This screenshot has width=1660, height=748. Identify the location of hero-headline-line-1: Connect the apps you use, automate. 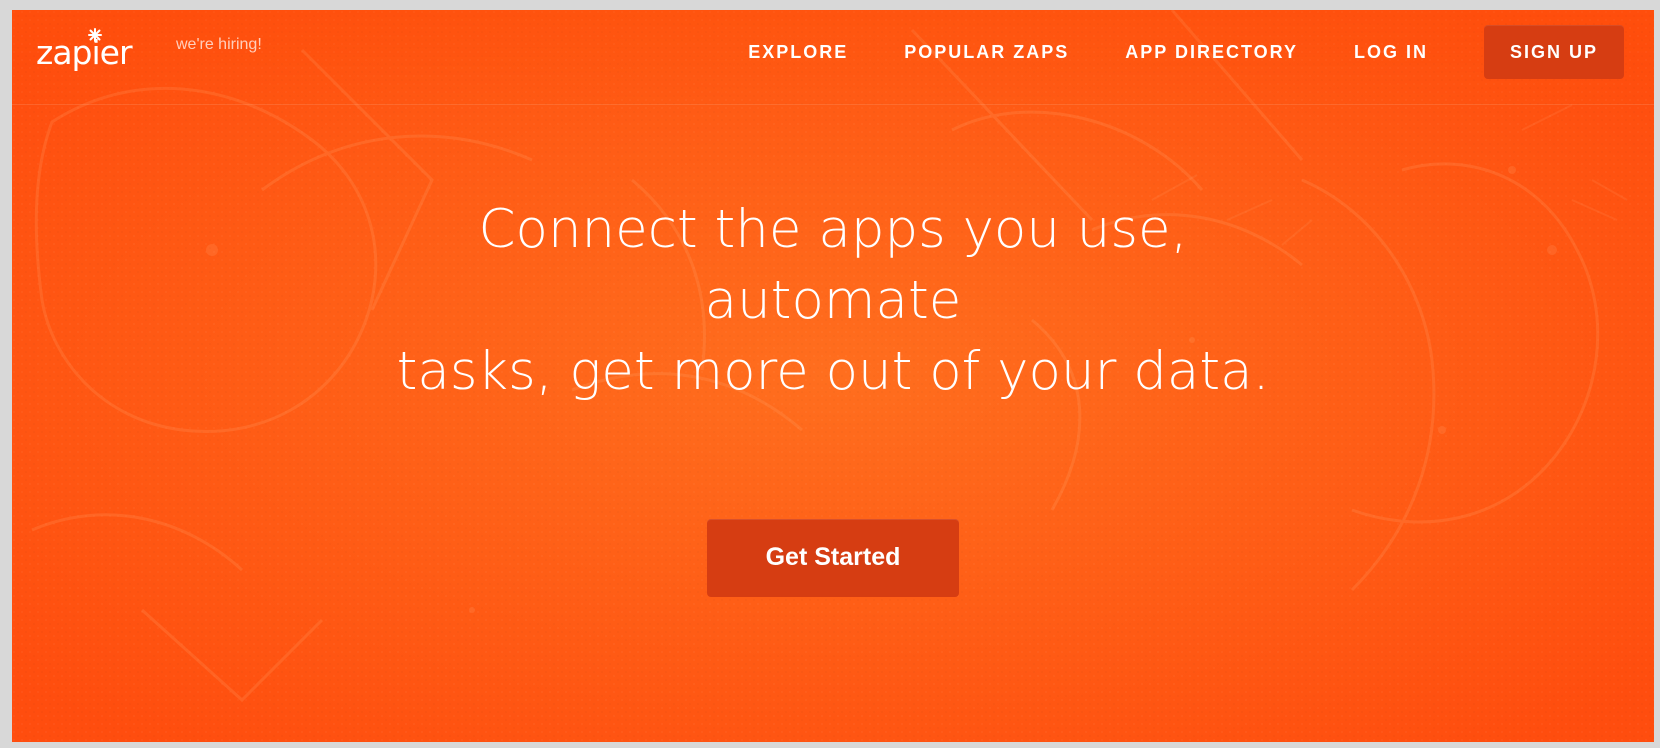
(833, 264).